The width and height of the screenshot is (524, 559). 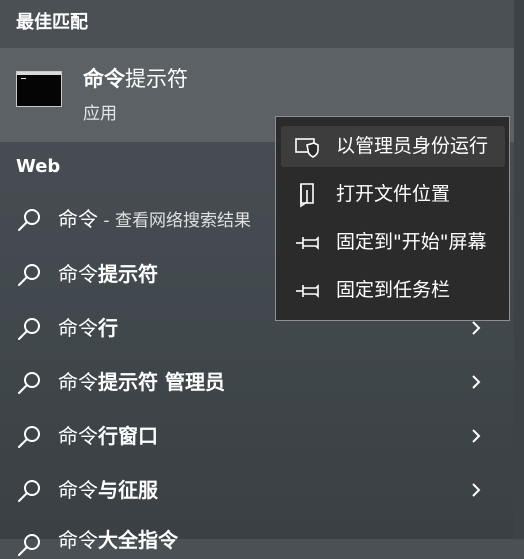 I want to click on query-suggestion: 行窗口, so click(x=128, y=436).